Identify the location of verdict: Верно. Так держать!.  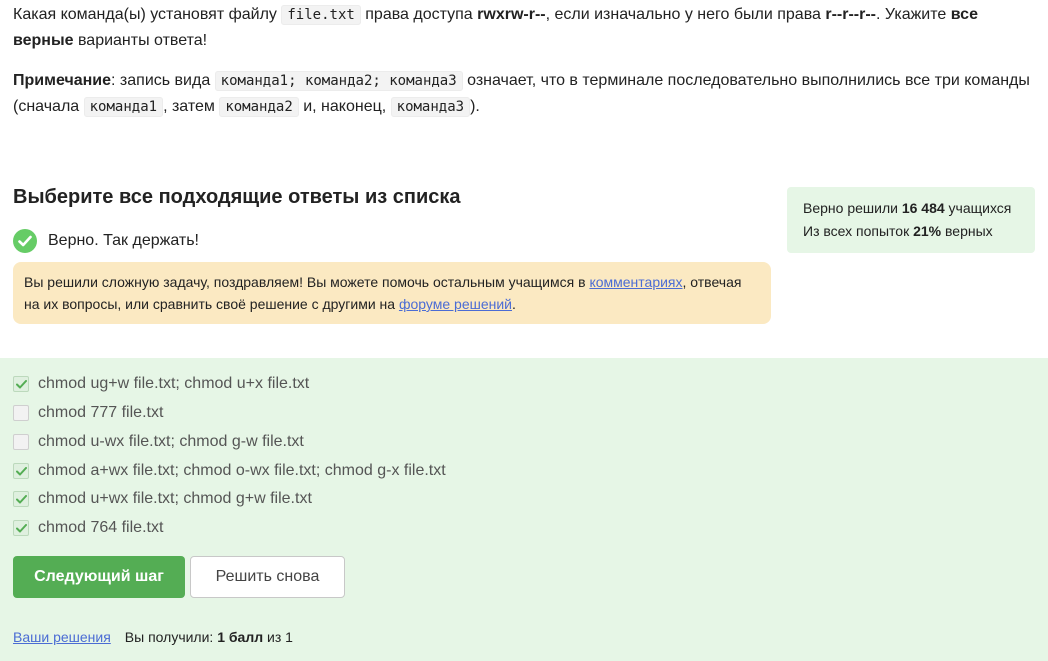
(106, 241).